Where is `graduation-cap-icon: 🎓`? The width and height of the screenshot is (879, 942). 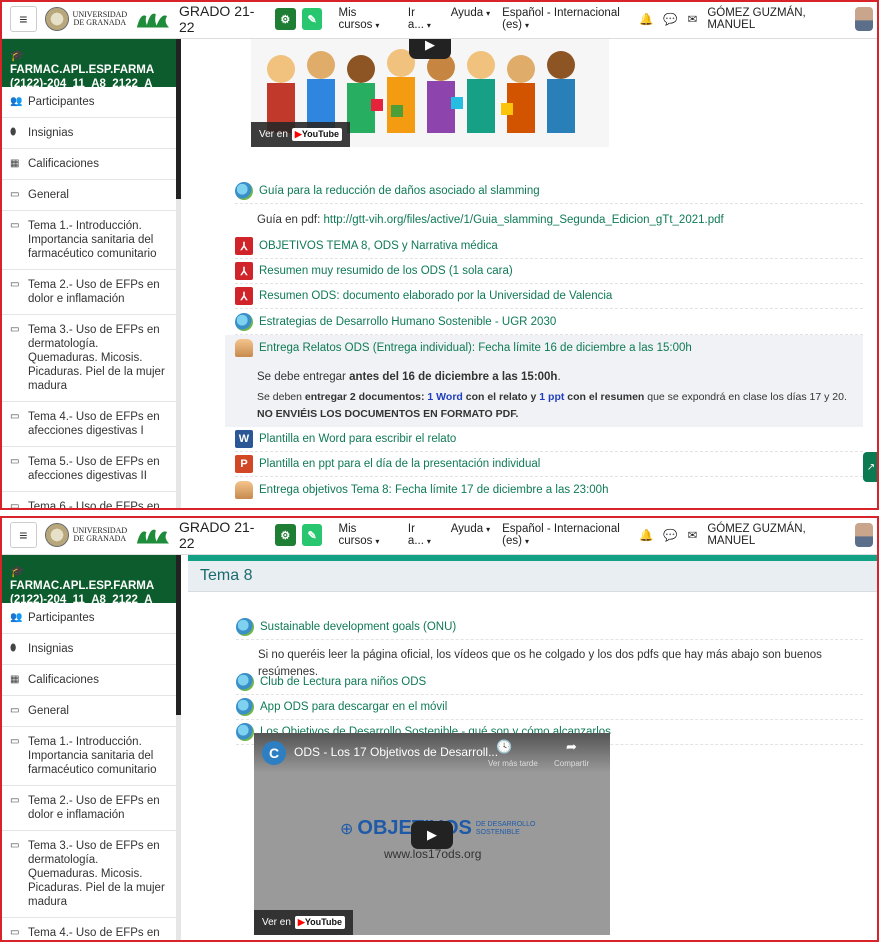
graduation-cap-icon: 🎓 is located at coordinates (17, 572).